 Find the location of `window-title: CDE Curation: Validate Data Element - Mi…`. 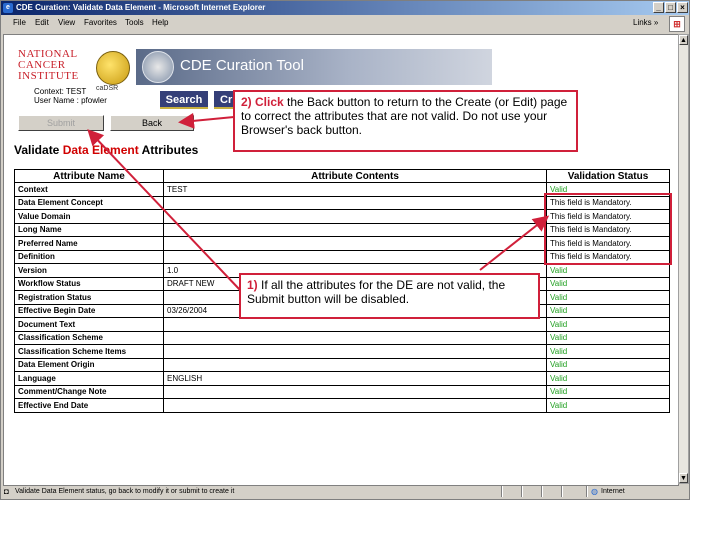

window-title: CDE Curation: Validate Data Element - Mi… is located at coordinates (141, 7).